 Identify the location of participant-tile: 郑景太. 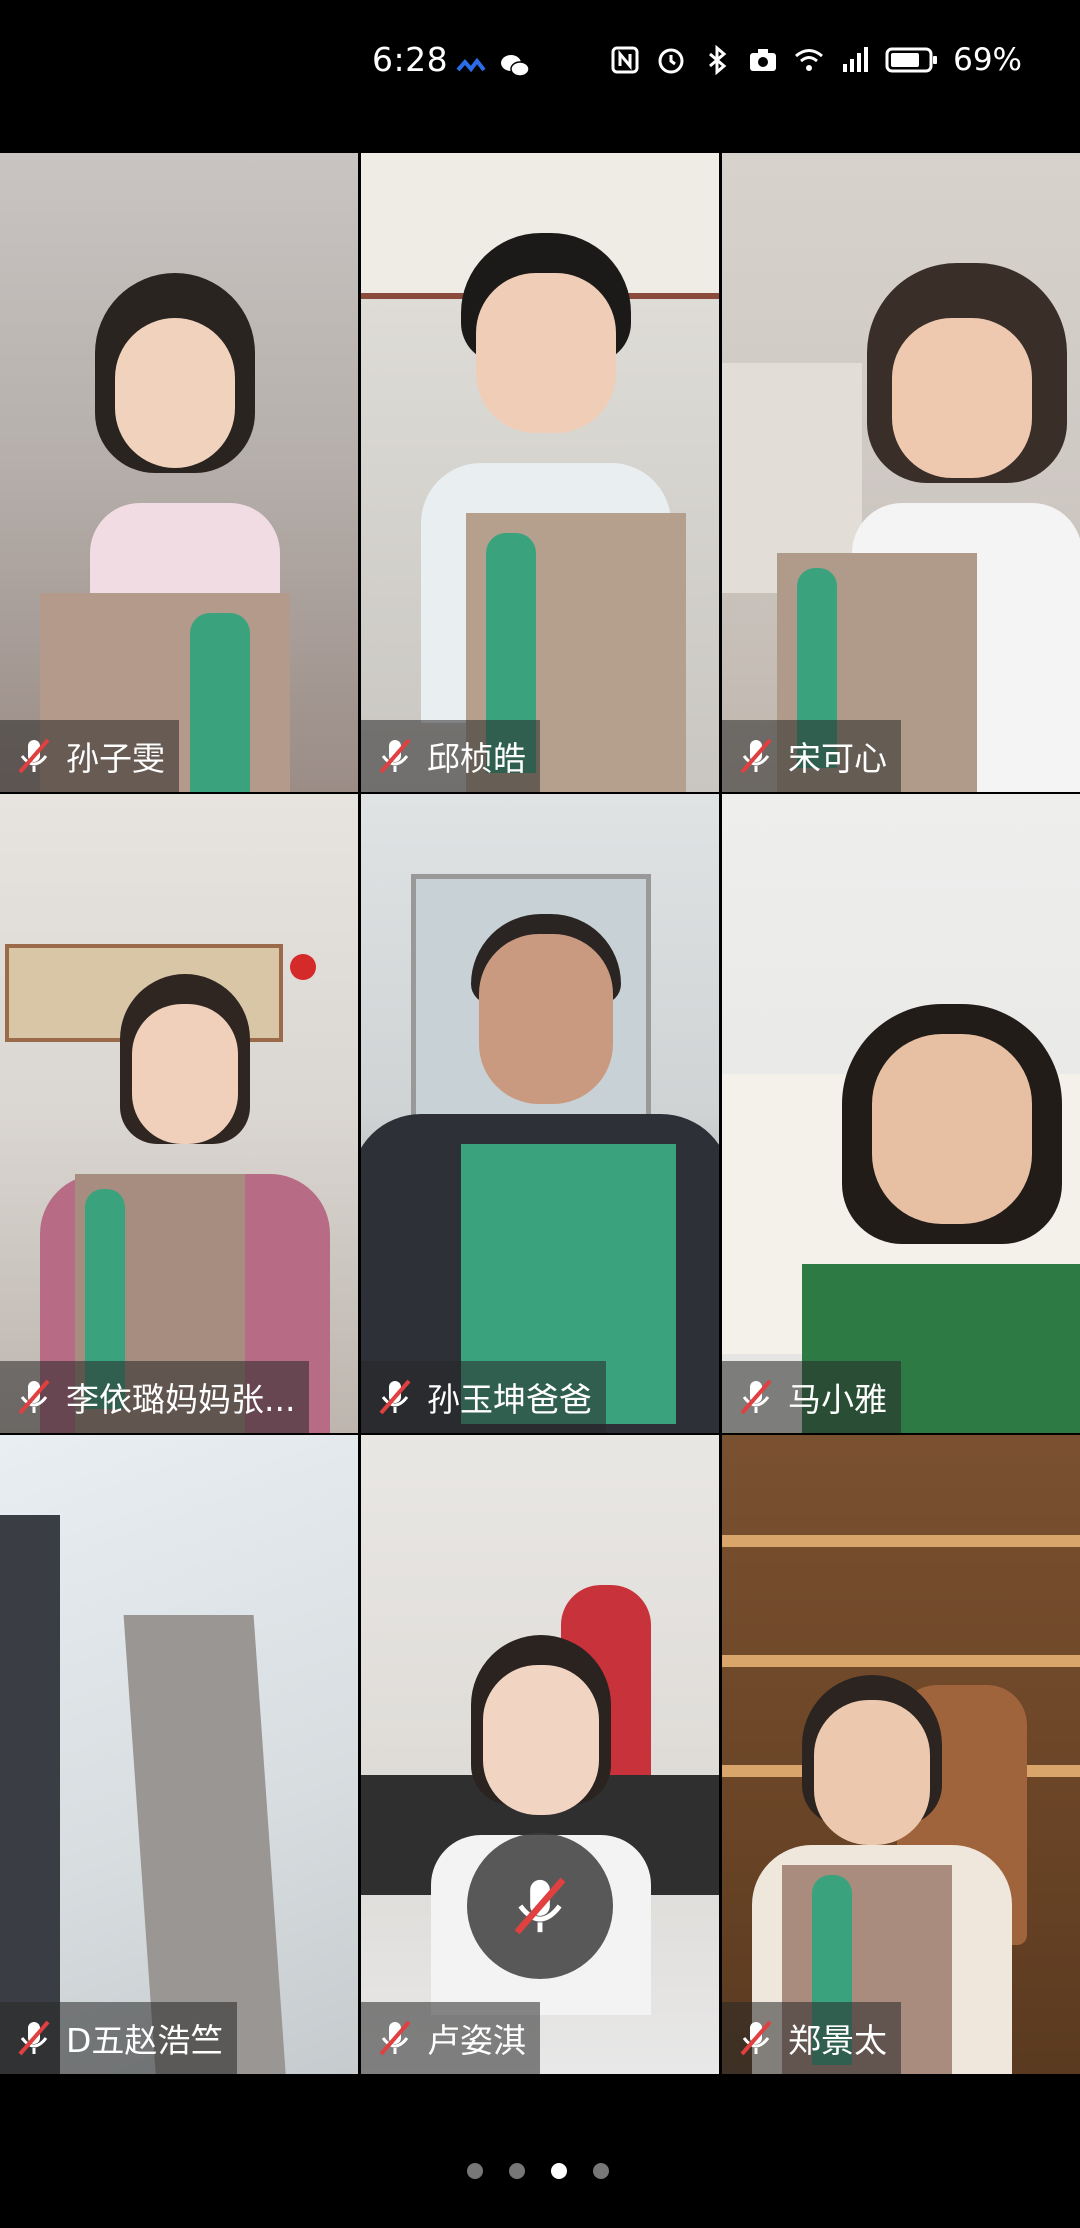
(901, 1754).